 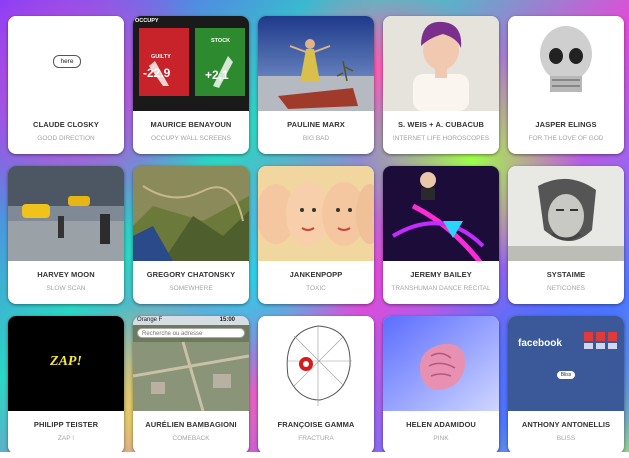 What do you see at coordinates (566, 424) in the screenshot?
I see `artist-name: ANTHONY ANTONELLIS` at bounding box center [566, 424].